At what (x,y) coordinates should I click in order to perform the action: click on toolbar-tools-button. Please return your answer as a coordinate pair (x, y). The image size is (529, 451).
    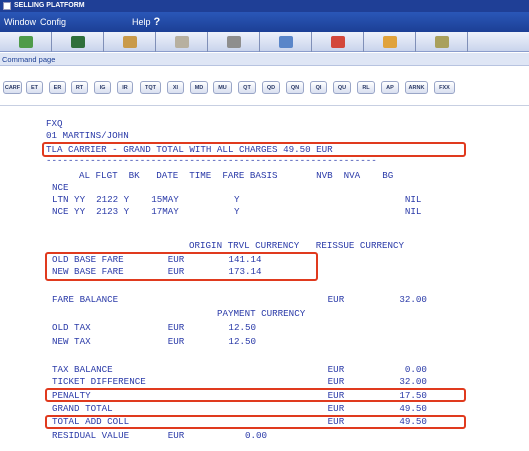
    Looking at the image, I should click on (442, 42).